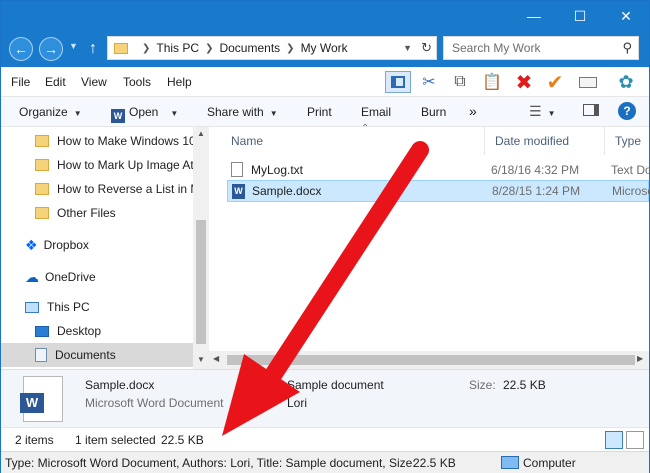 The image size is (650, 473). What do you see at coordinates (591, 111) in the screenshot?
I see `preview-pane-toggle-icon` at bounding box center [591, 111].